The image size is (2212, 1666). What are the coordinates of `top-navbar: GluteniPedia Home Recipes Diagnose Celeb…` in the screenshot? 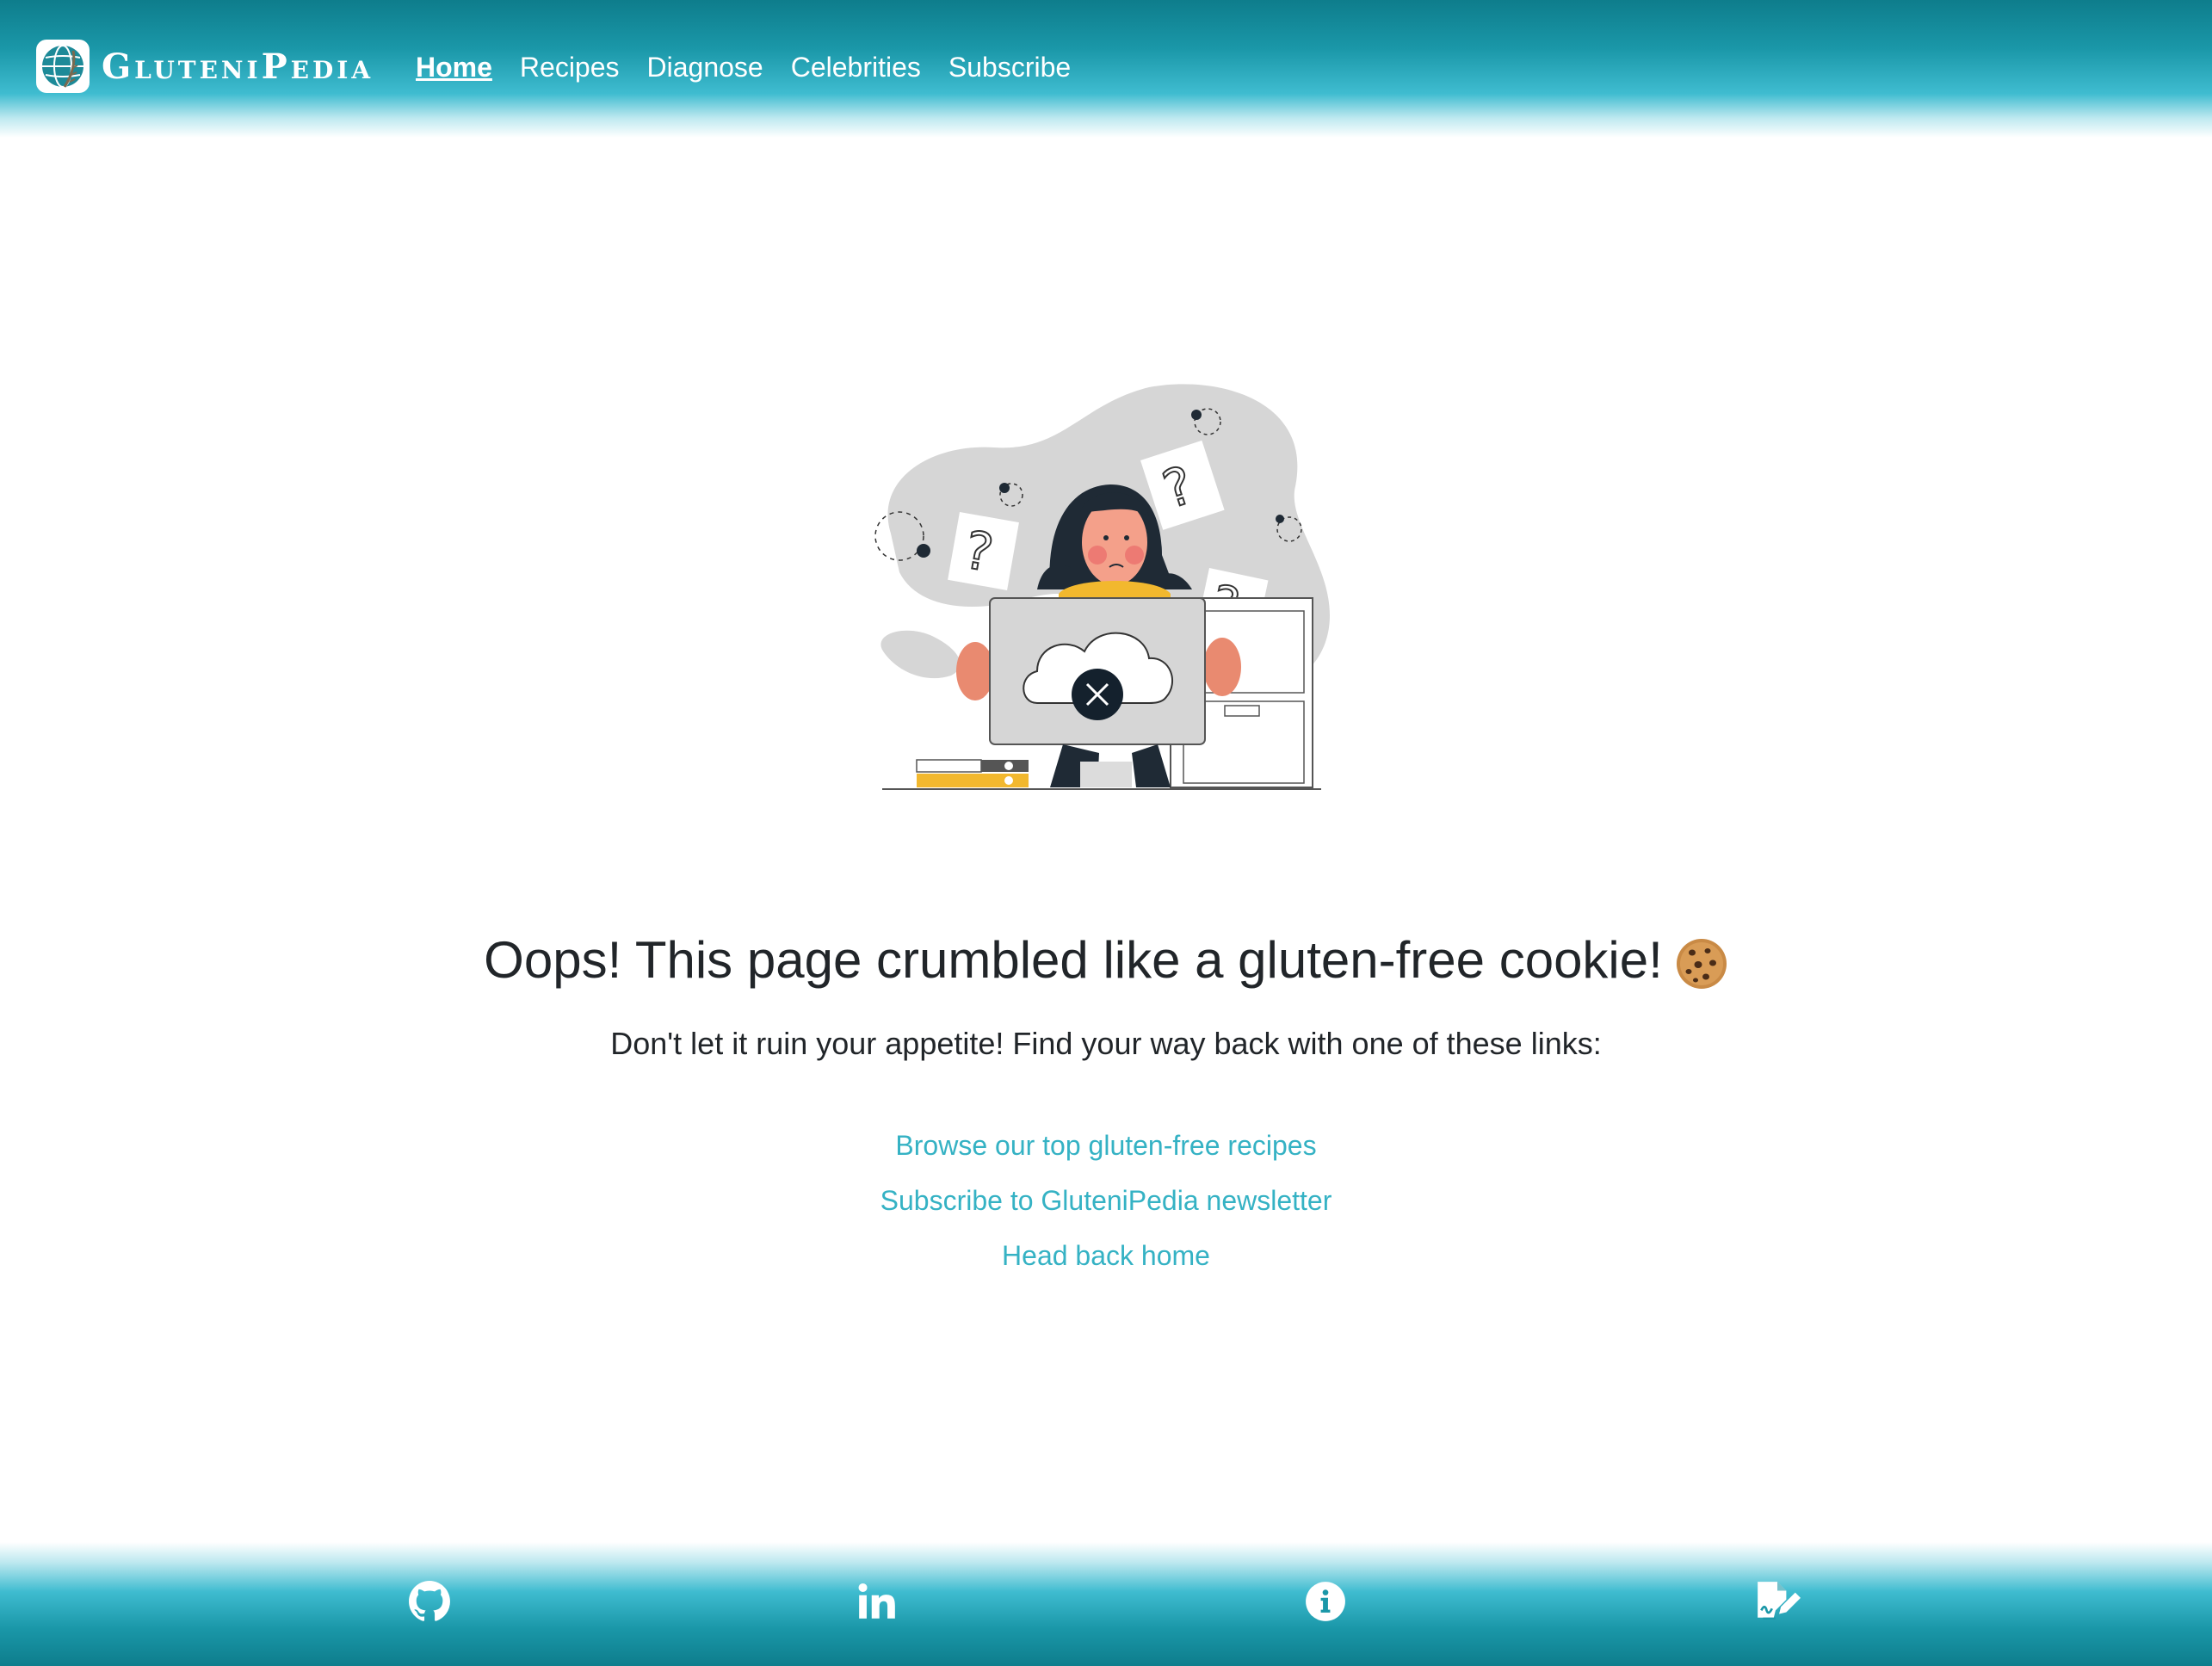 It's located at (1106, 69).